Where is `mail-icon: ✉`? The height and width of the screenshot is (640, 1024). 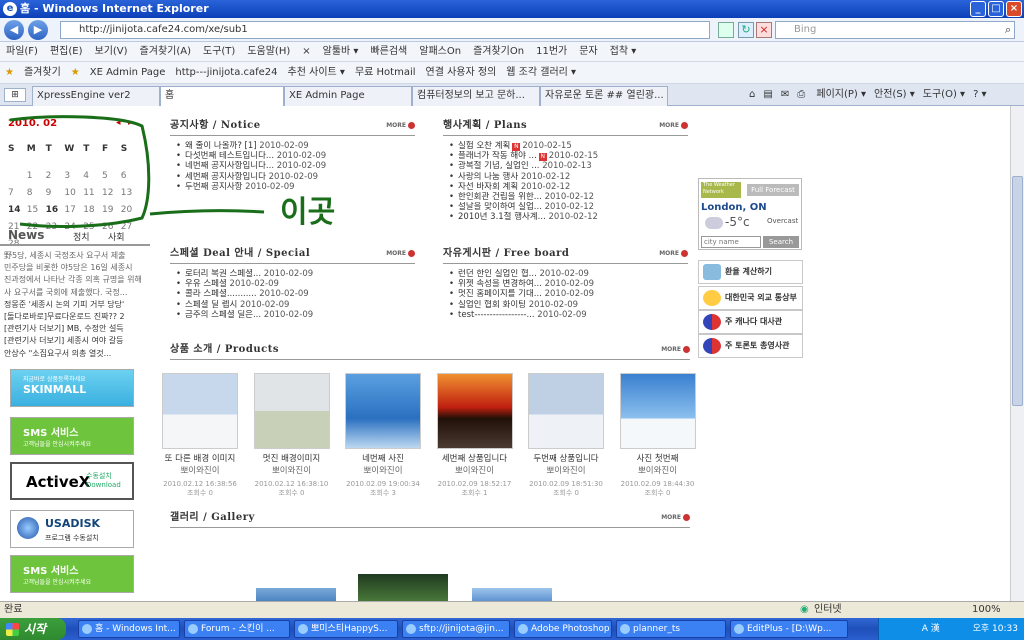
mail-icon: ✉ is located at coordinates (785, 94).